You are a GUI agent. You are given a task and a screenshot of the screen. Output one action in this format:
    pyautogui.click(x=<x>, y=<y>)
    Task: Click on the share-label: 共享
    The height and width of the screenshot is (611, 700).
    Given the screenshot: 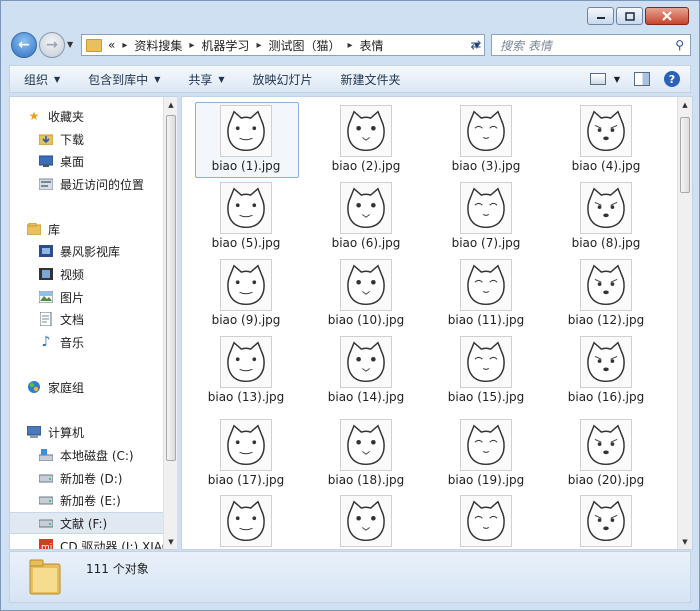 What is the action you would take?
    pyautogui.click(x=200, y=79)
    